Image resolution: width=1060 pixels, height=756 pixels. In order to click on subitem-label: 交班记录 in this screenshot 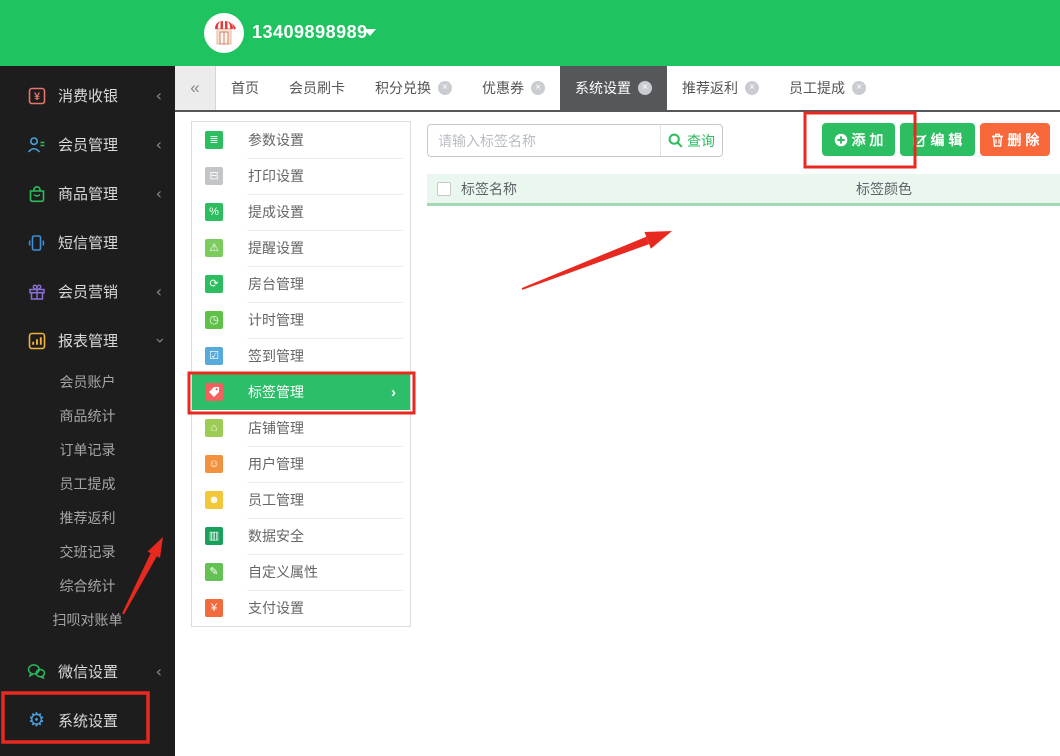, I will do `click(87, 552)`.